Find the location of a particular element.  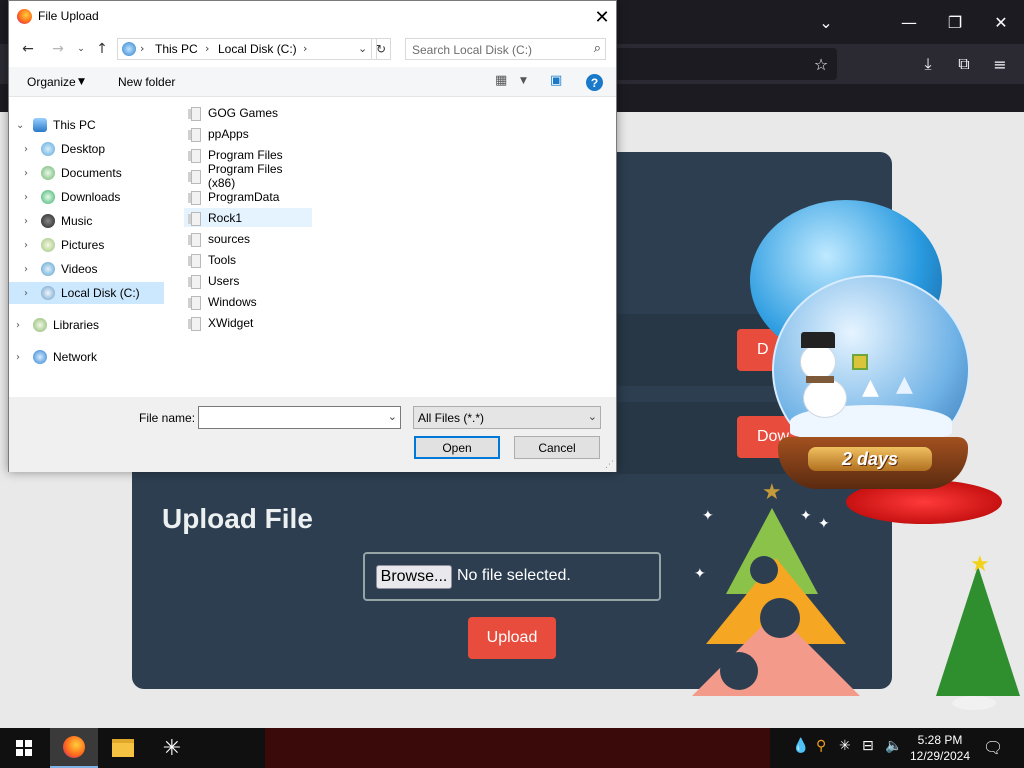

minimize-icon: — is located at coordinates (909, 22).